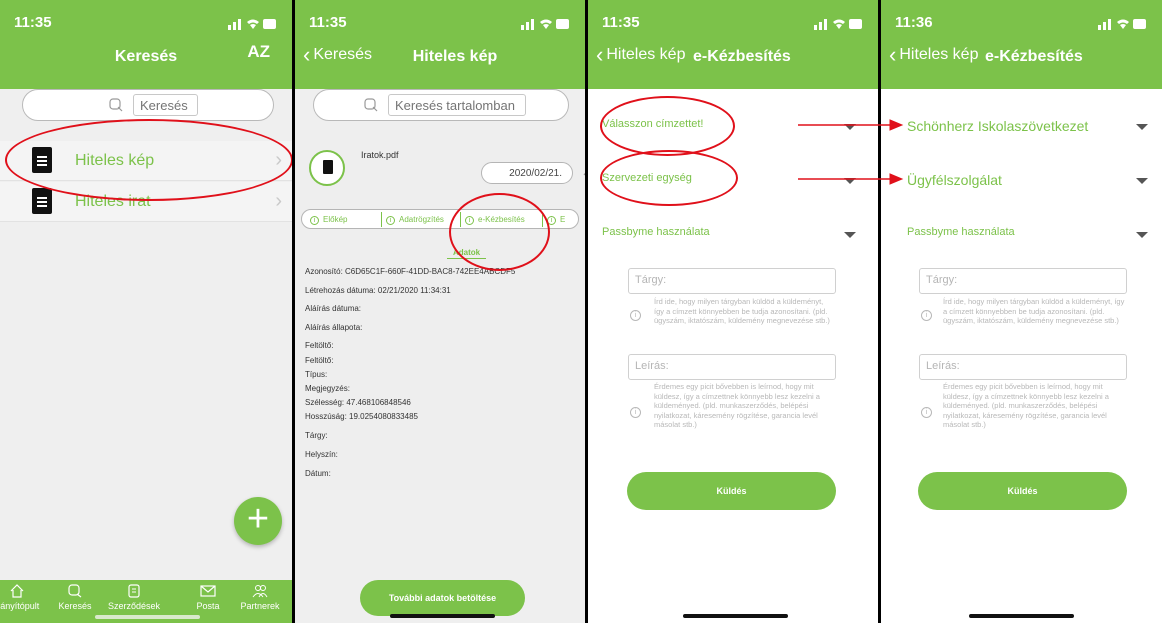 The image size is (1162, 623). What do you see at coordinates (733, 44) in the screenshot?
I see `nav-header: 11:35 ‹ Hiteles kép e-Kézbesítés` at bounding box center [733, 44].